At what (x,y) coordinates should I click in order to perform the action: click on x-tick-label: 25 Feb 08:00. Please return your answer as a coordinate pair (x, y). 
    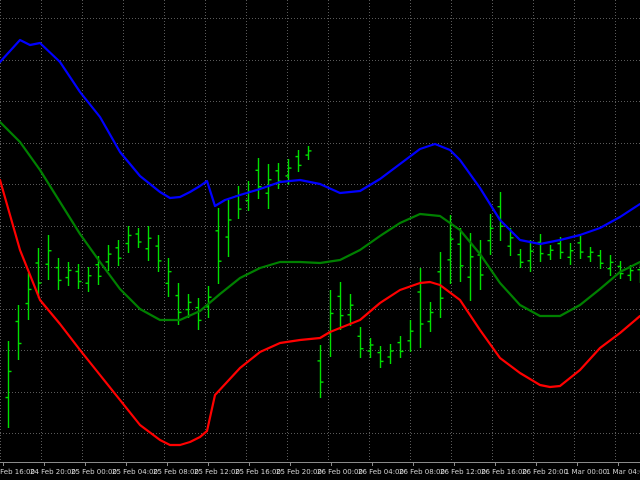
    Looking at the image, I should click on (176, 472).